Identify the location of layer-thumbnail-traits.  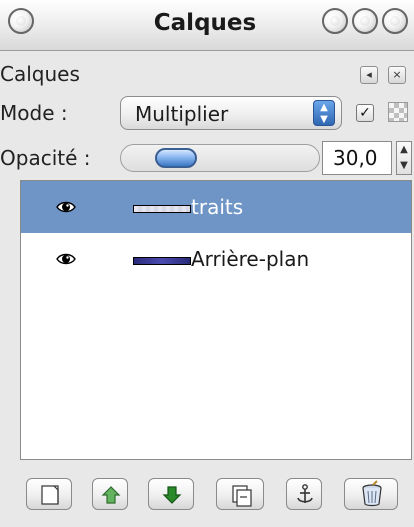
(162, 209).